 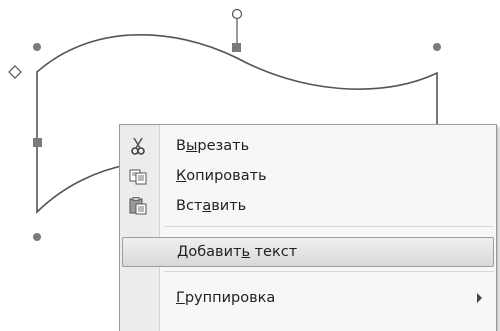 What do you see at coordinates (37, 47) in the screenshot?
I see `resize-handle-top-left` at bounding box center [37, 47].